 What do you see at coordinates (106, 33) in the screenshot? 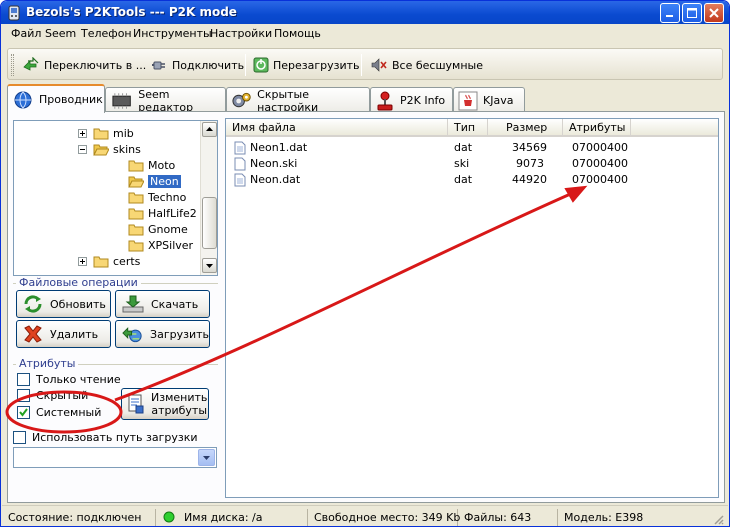
I see `menu-phone: Телефон` at bounding box center [106, 33].